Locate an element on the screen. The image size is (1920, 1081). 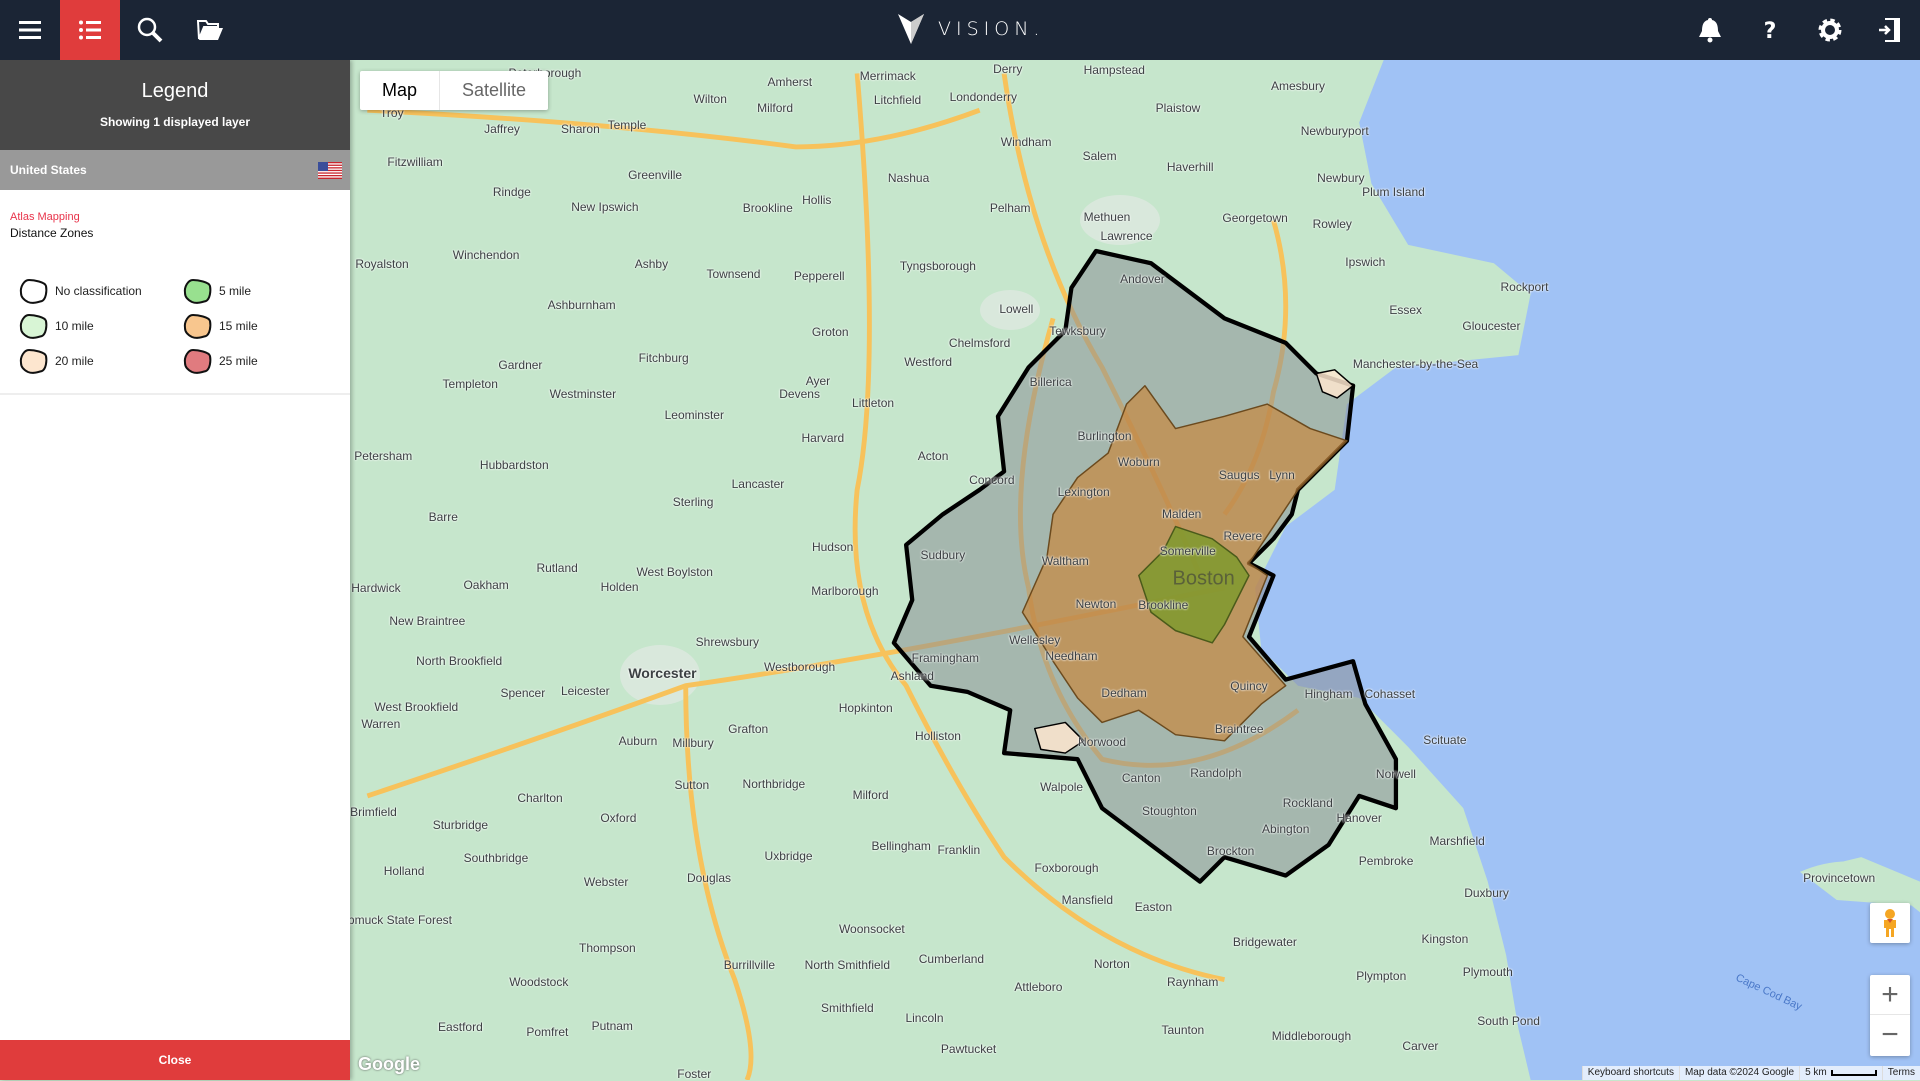
app-name: VISION. is located at coordinates (991, 29).